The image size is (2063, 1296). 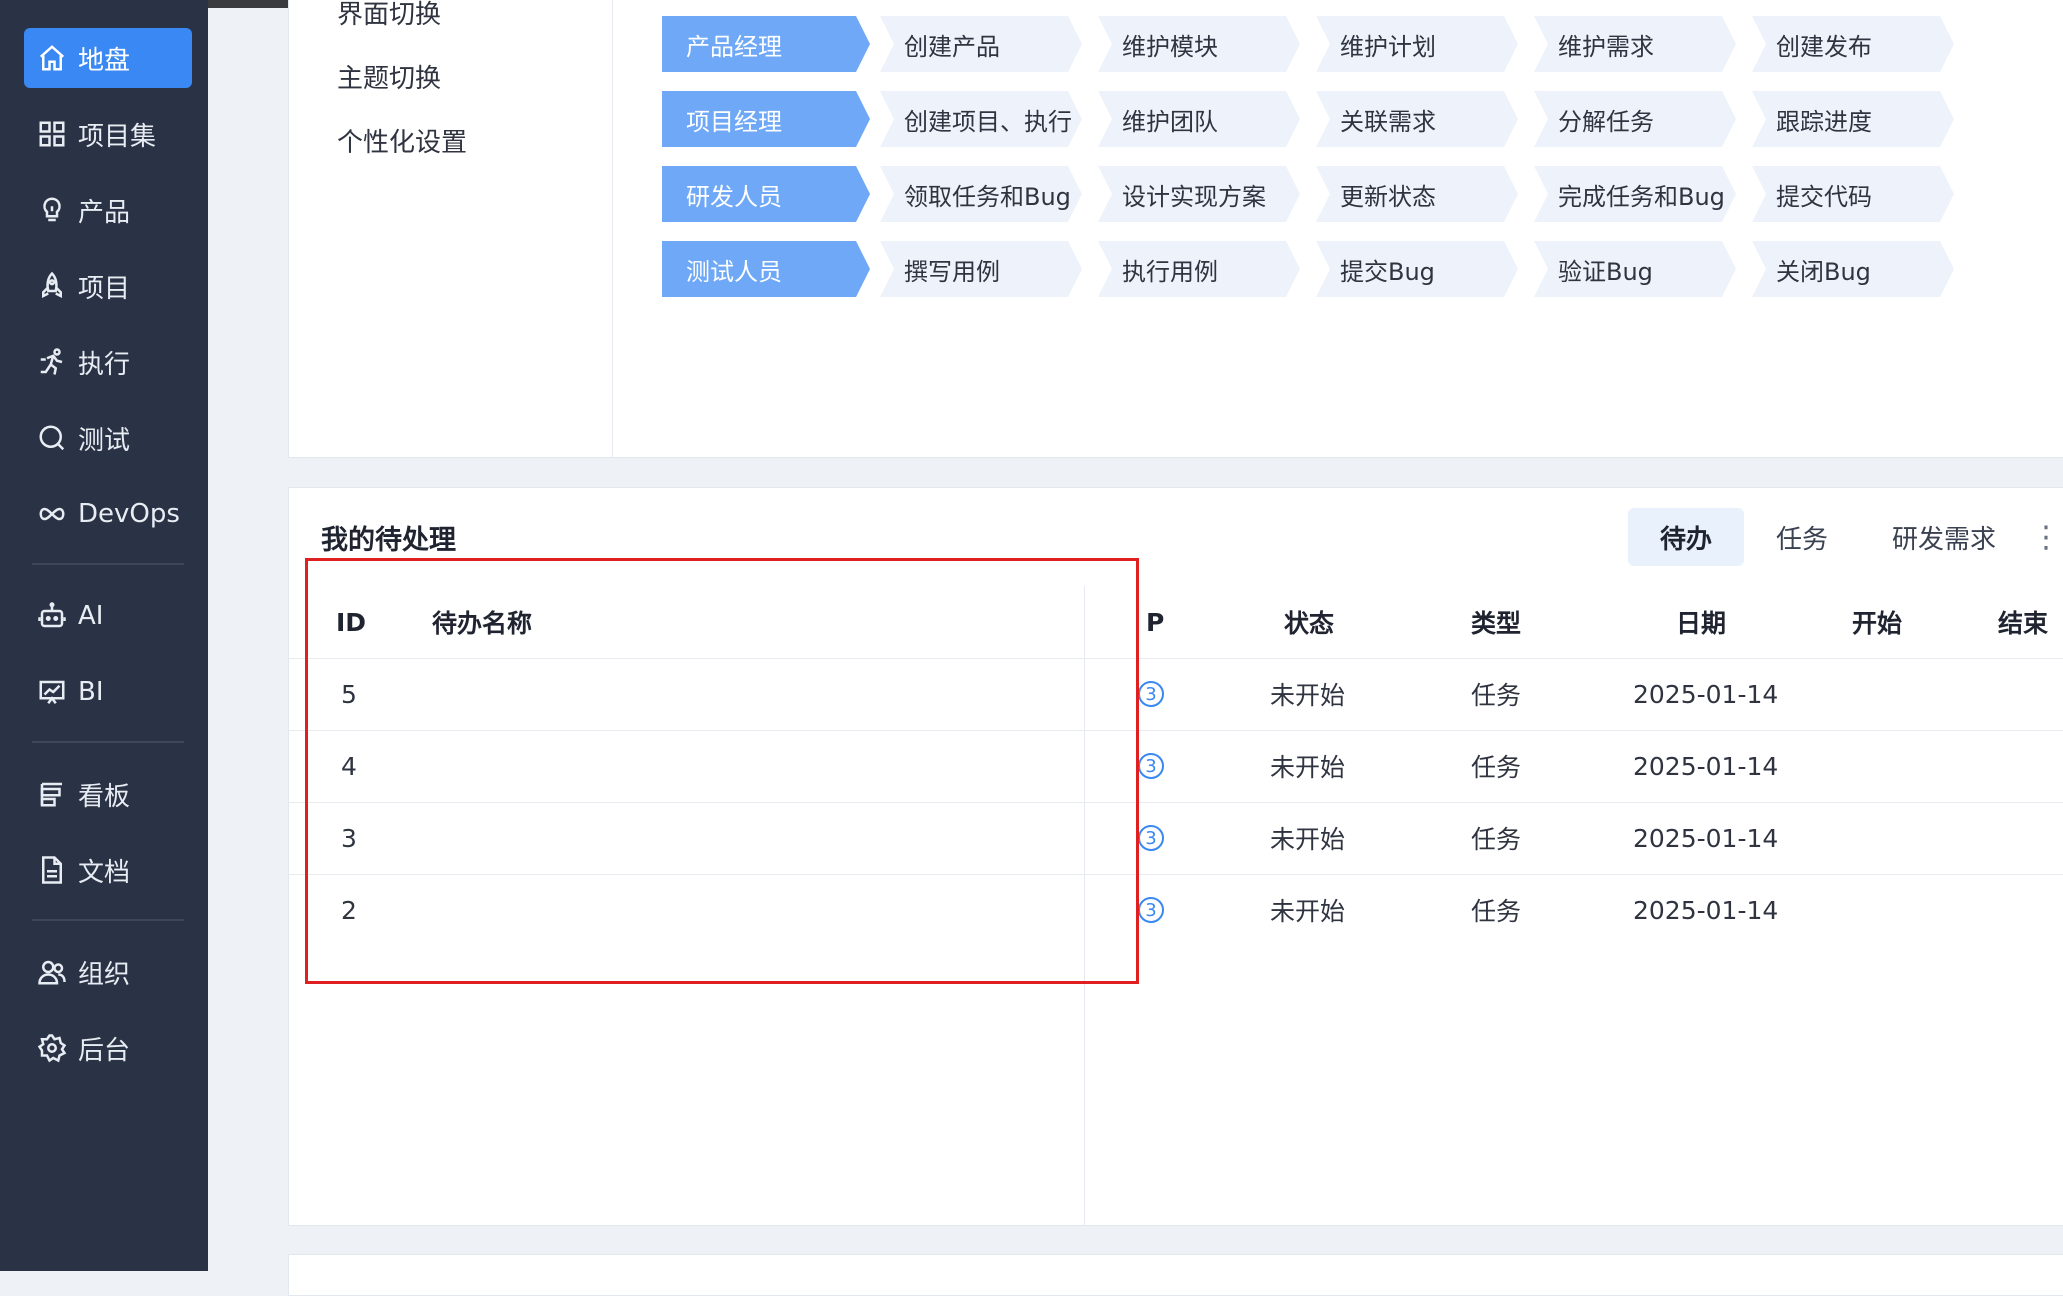 What do you see at coordinates (1496, 622) in the screenshot?
I see `column-header-type: 类型` at bounding box center [1496, 622].